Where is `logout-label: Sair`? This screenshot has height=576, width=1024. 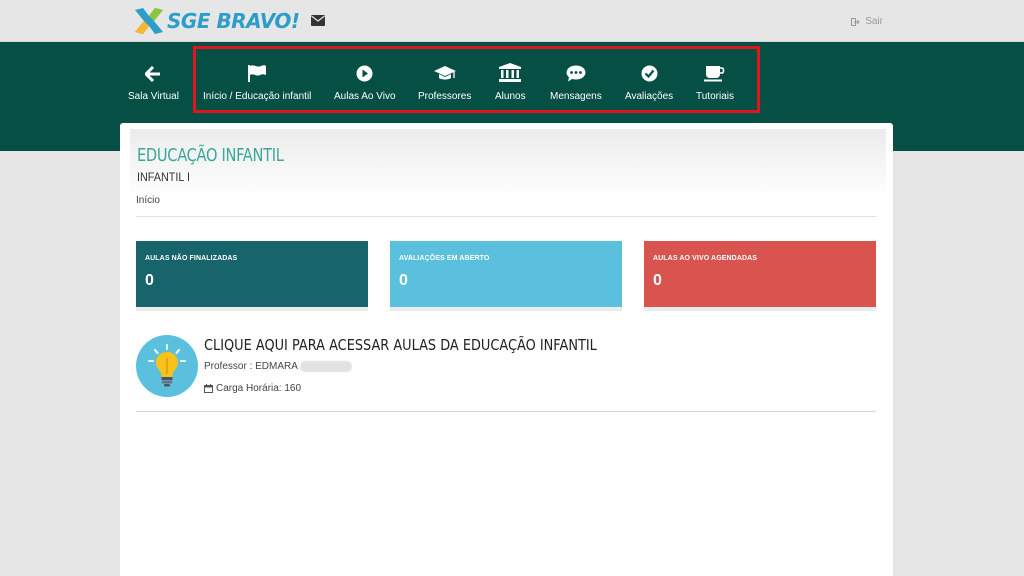
logout-label: Sair is located at coordinates (874, 21).